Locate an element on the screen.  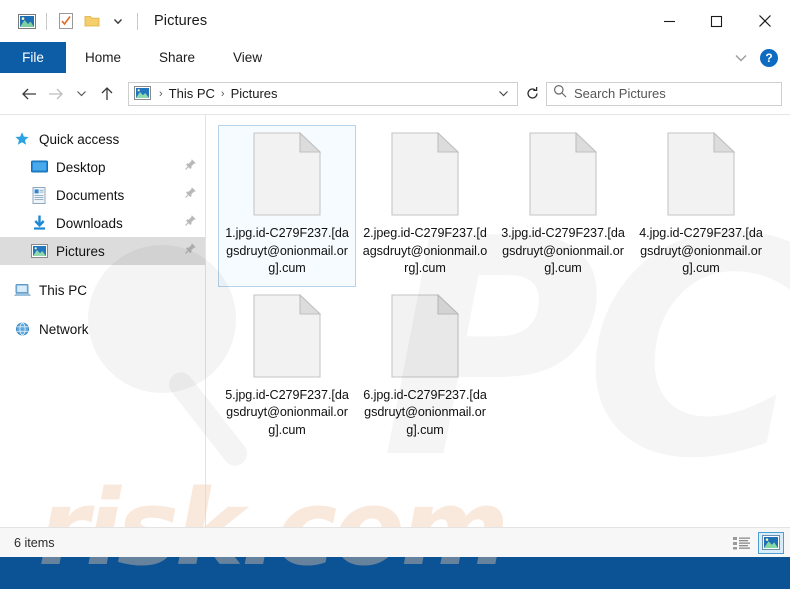
quick-access-toolbar is located at coordinates (79, 21).